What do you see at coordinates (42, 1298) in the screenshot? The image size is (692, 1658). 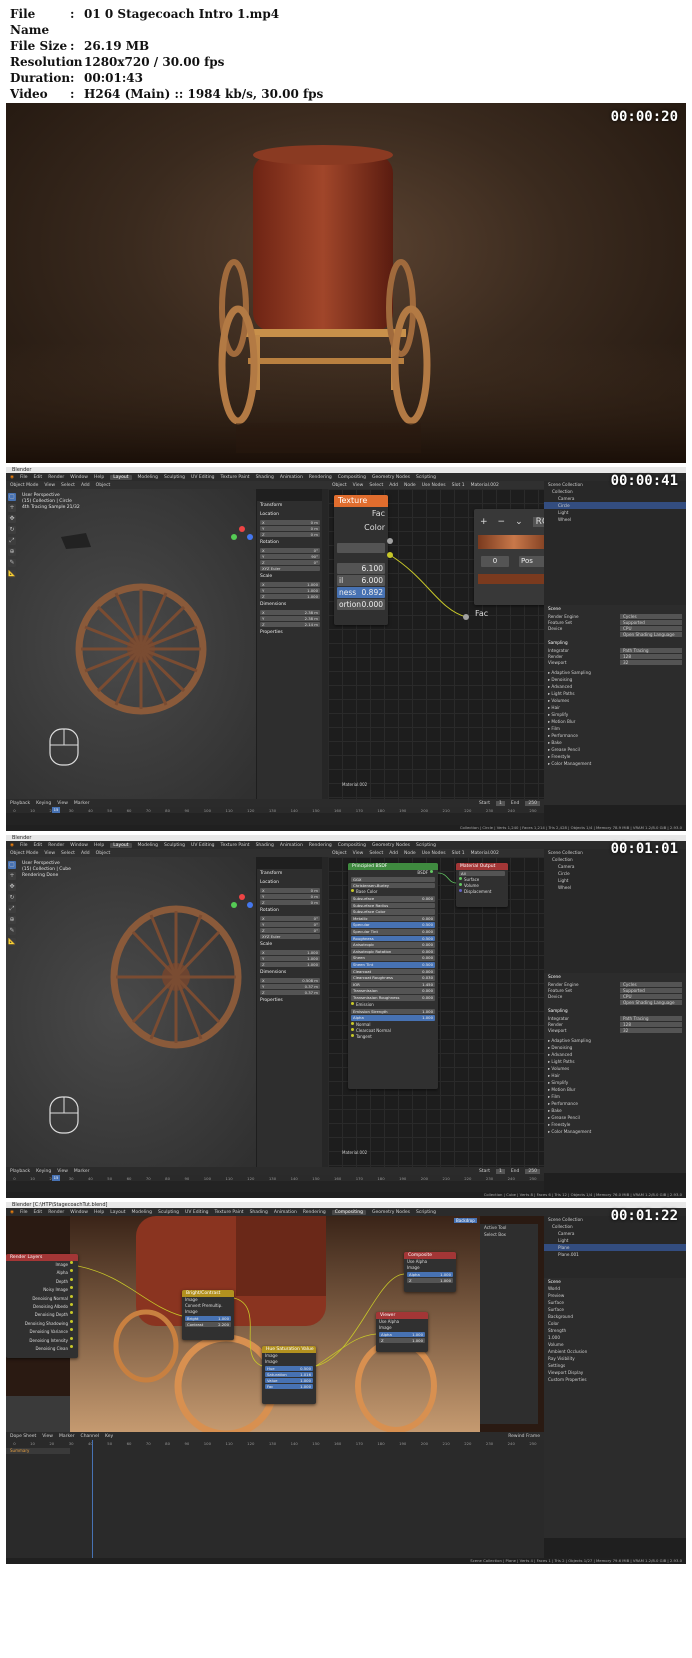 I see `render-output-socket: Denoising Normal` at bounding box center [42, 1298].